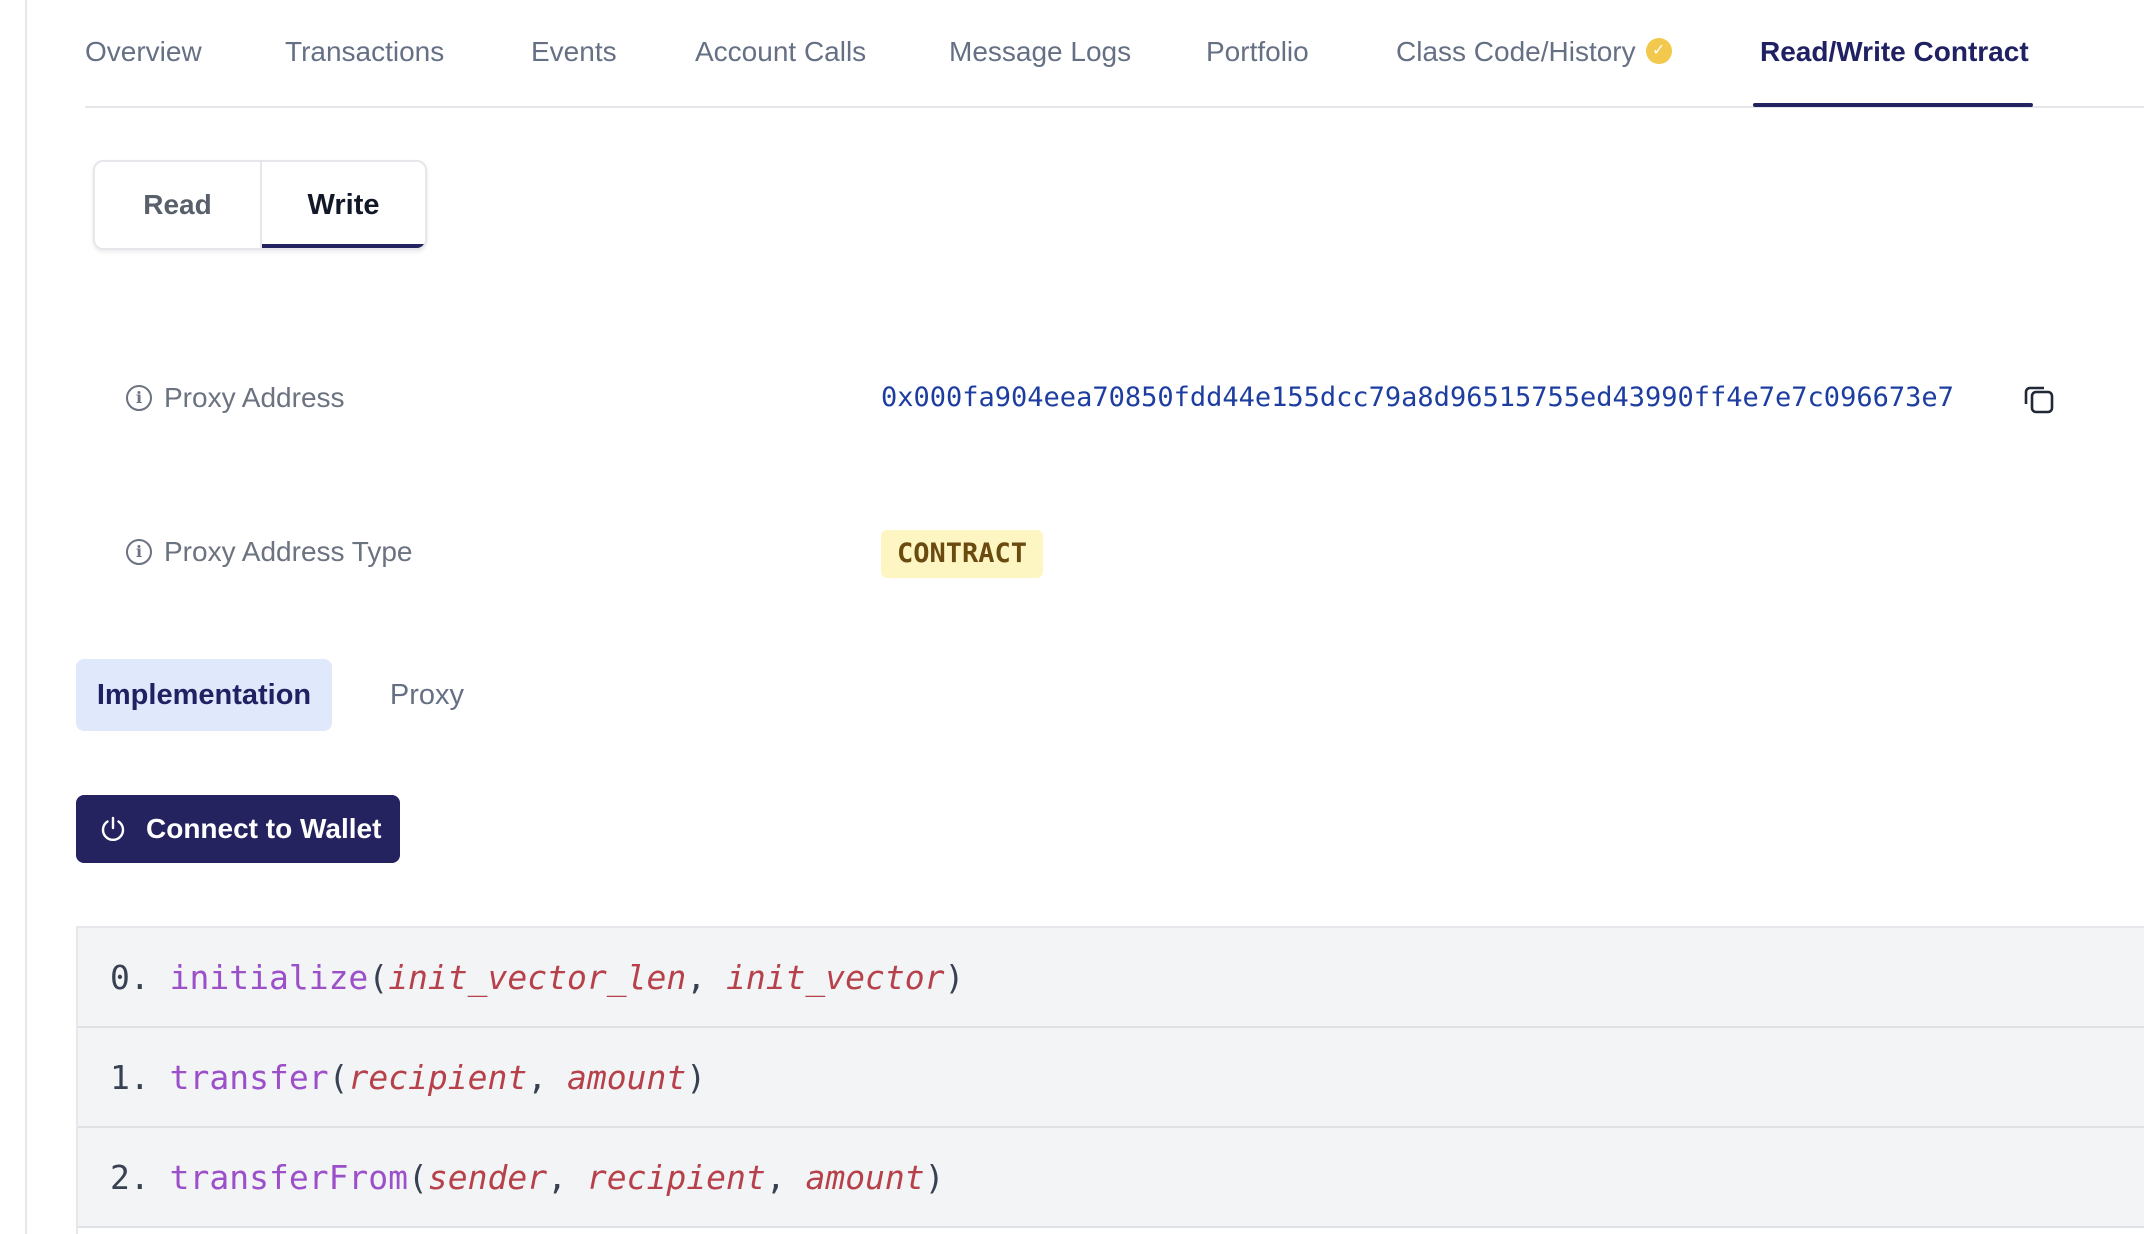  What do you see at coordinates (13, 617) in the screenshot?
I see `left-divider` at bounding box center [13, 617].